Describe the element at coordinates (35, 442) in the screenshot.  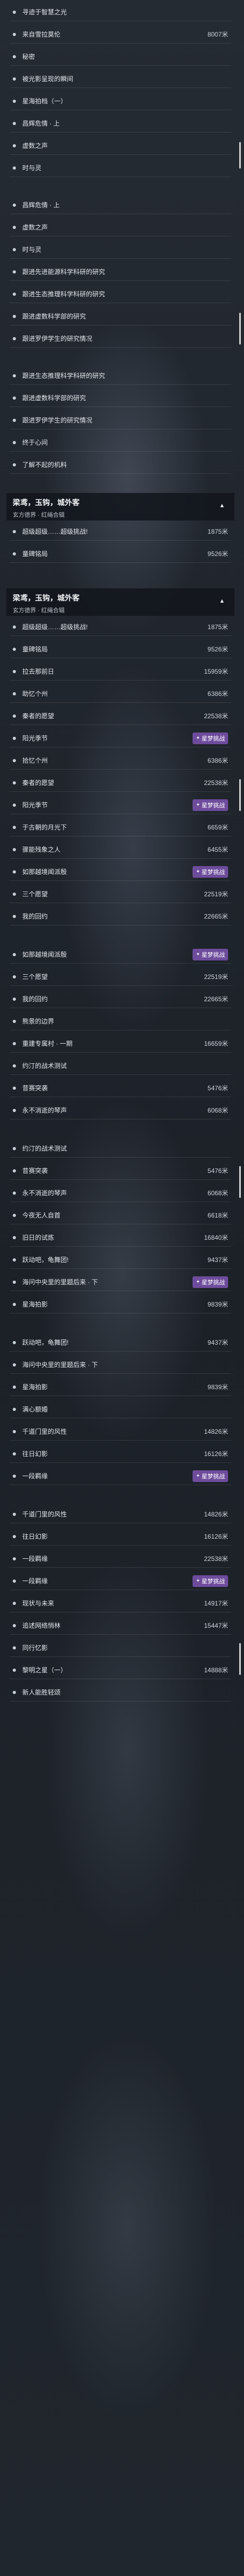
I see `mission-title: 终于心间` at that location.